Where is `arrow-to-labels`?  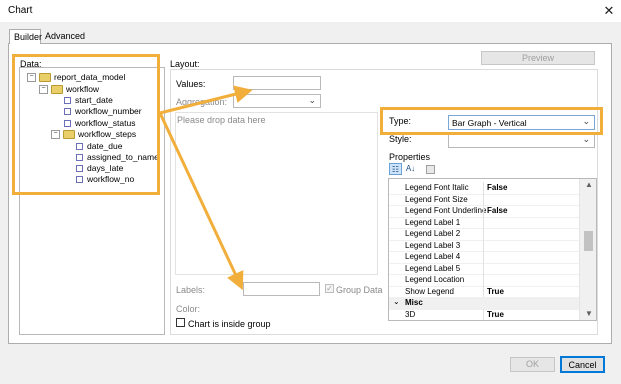 arrow-to-labels is located at coordinates (201, 201).